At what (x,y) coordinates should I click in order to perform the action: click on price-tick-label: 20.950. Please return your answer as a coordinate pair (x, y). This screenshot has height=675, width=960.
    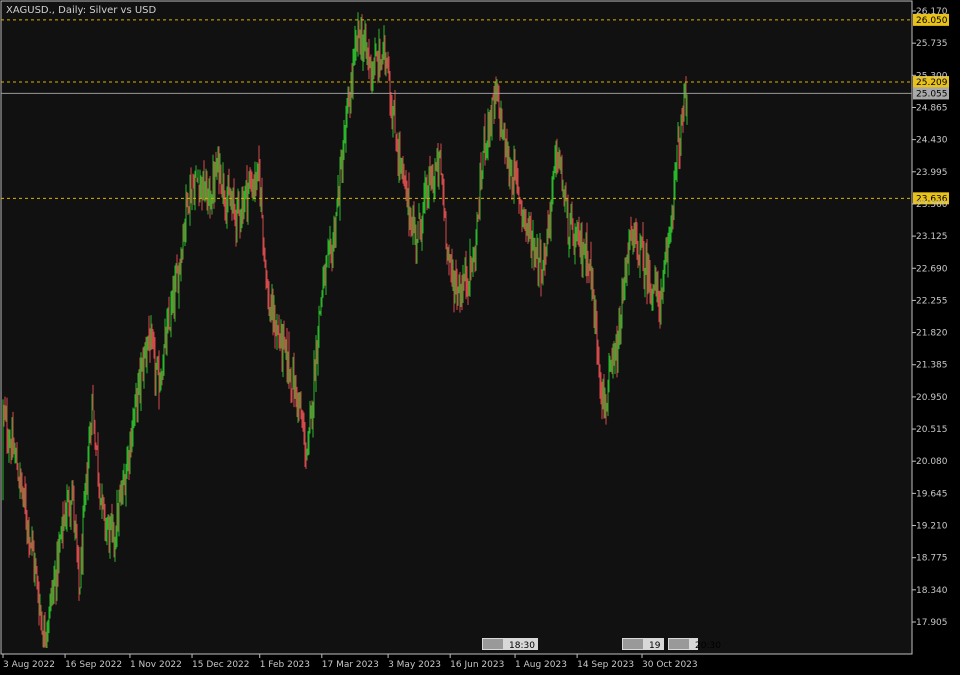
    Looking at the image, I should click on (932, 398).